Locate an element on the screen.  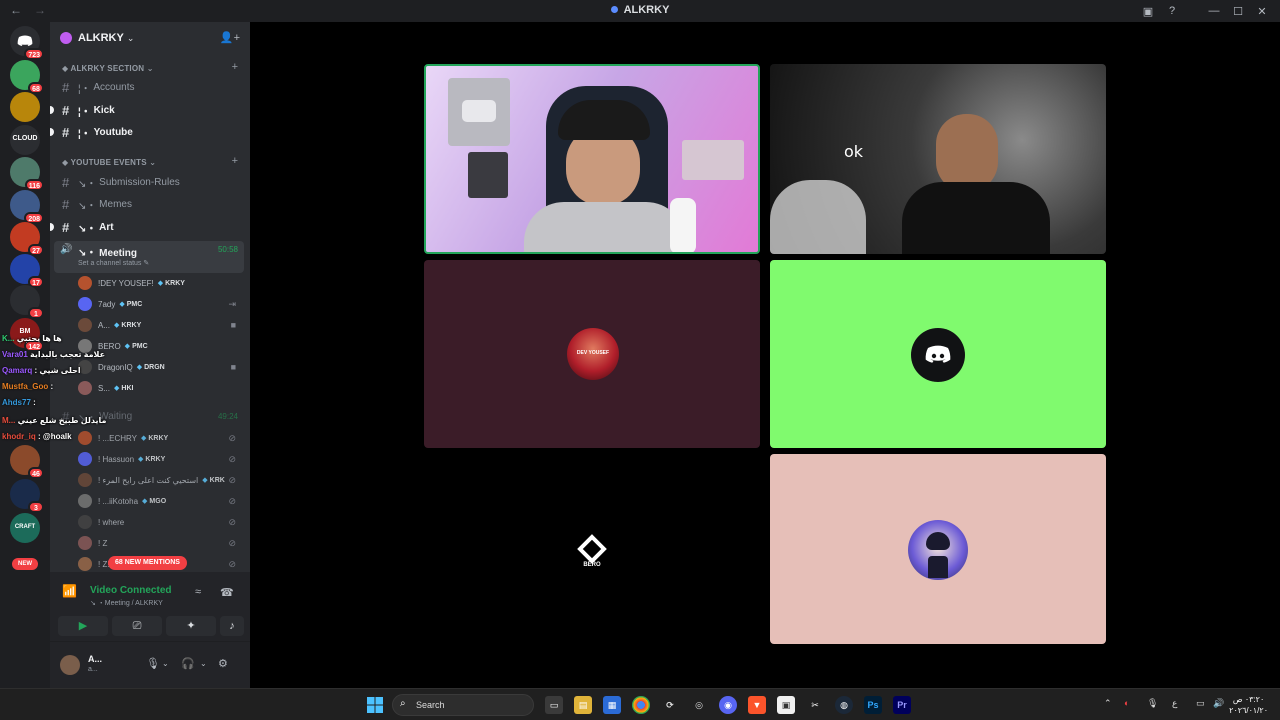
server-icon: 68 is located at coordinates (27, 77).